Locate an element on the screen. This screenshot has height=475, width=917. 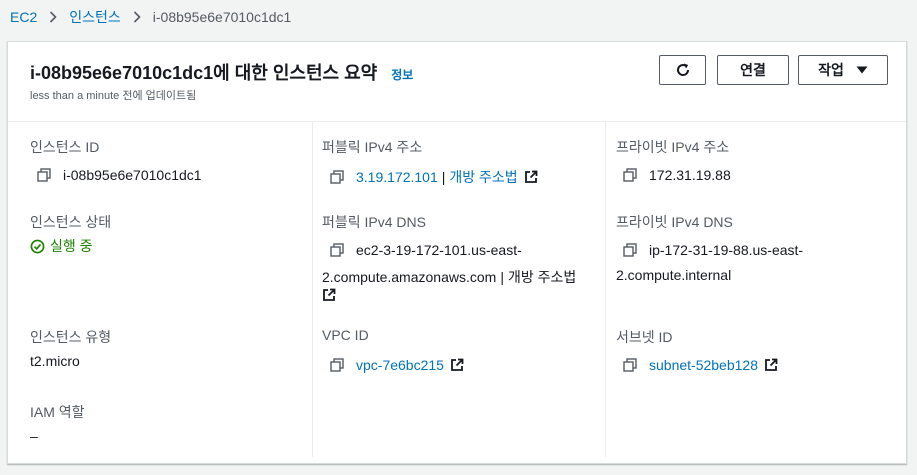
last-updated-text: less than a minute 전에 업데이트됨 is located at coordinates (113, 96).